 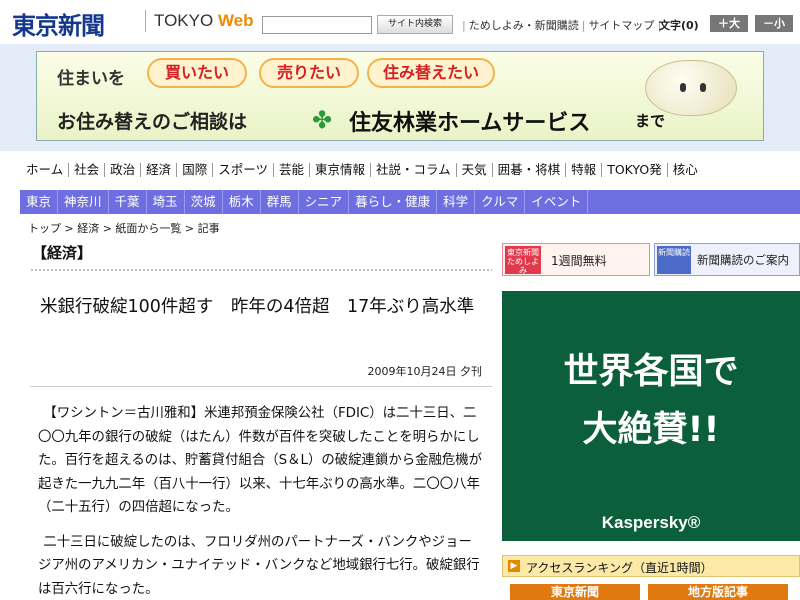 I want to click on nav-item: ホーム, so click(x=44, y=170).